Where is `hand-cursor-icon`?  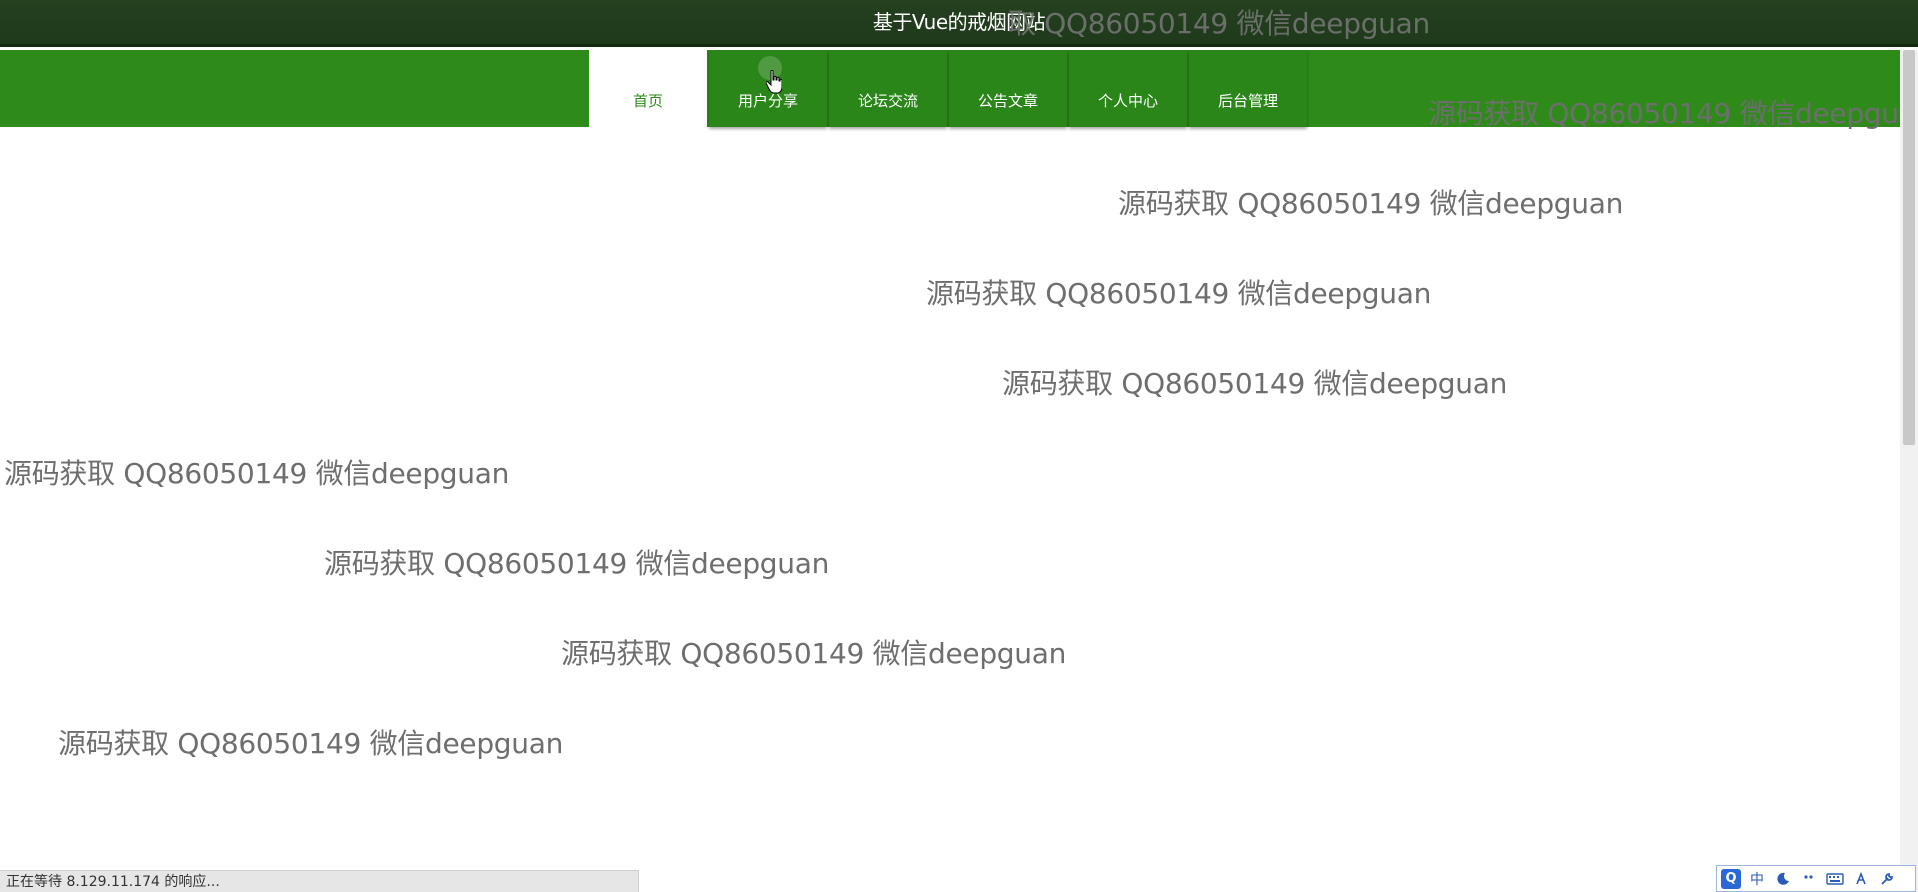
hand-cursor-icon is located at coordinates (774, 82).